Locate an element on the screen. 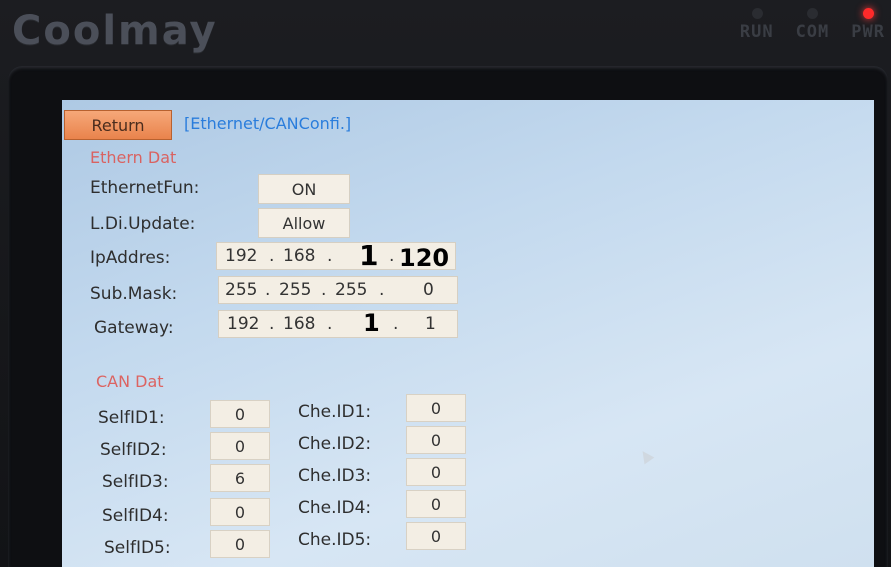 This screenshot has width=891, height=567. che-id1-label: Che.ID1: is located at coordinates (335, 412).